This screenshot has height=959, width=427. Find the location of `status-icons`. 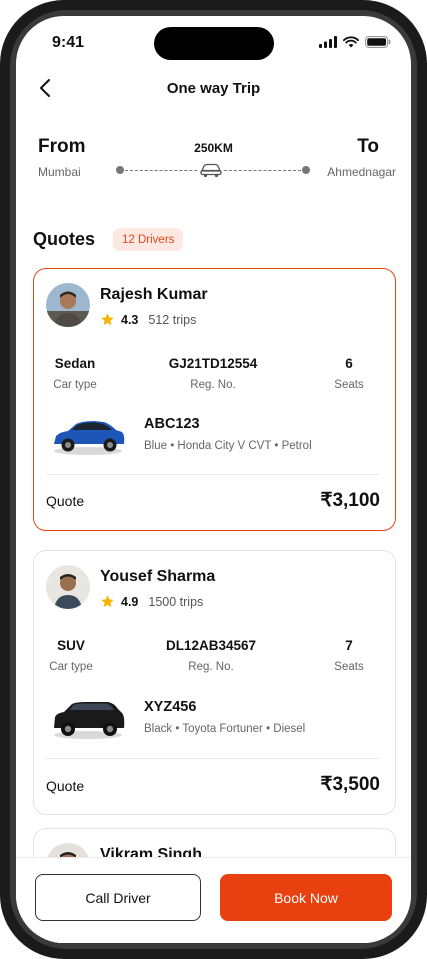

status-icons is located at coordinates (355, 42).